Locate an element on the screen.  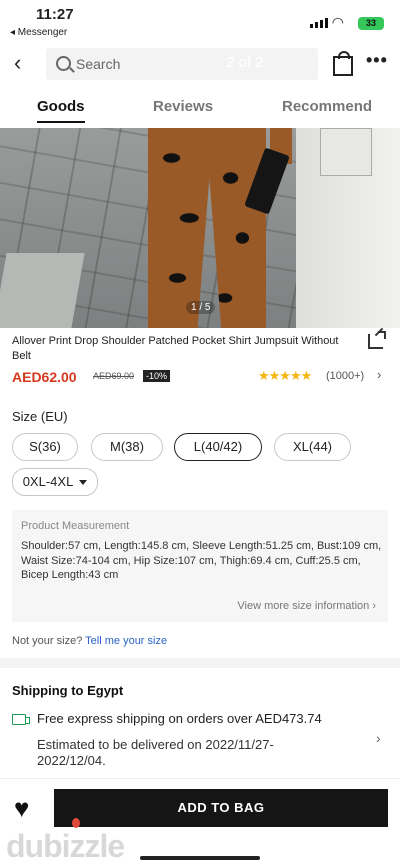
search-icon is located at coordinates (63, 63).